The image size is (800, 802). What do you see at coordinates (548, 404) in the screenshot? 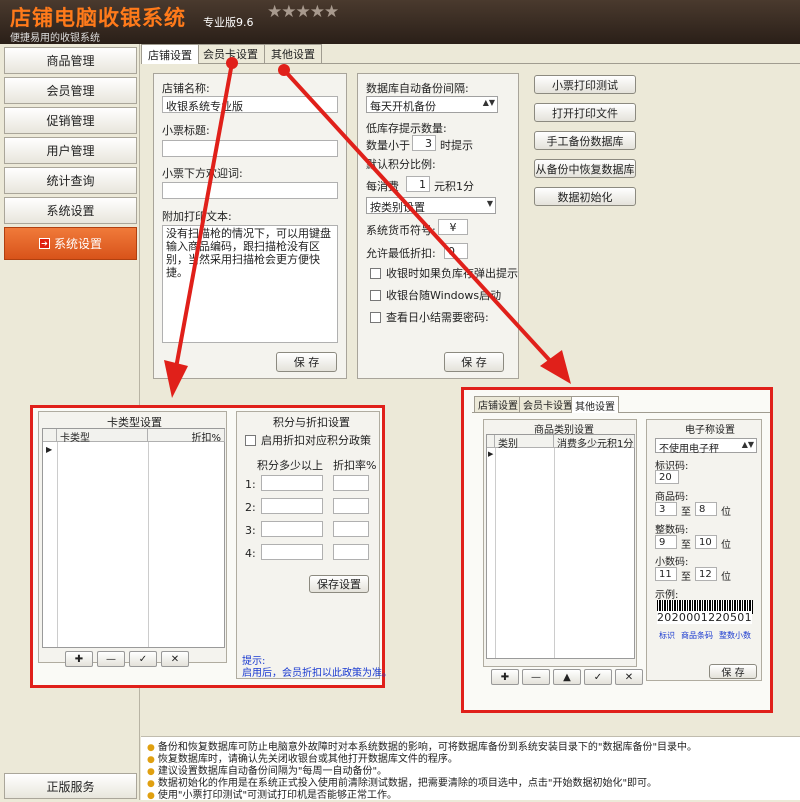
I see `mini-tab-card: 会员卡设置` at bounding box center [548, 404].